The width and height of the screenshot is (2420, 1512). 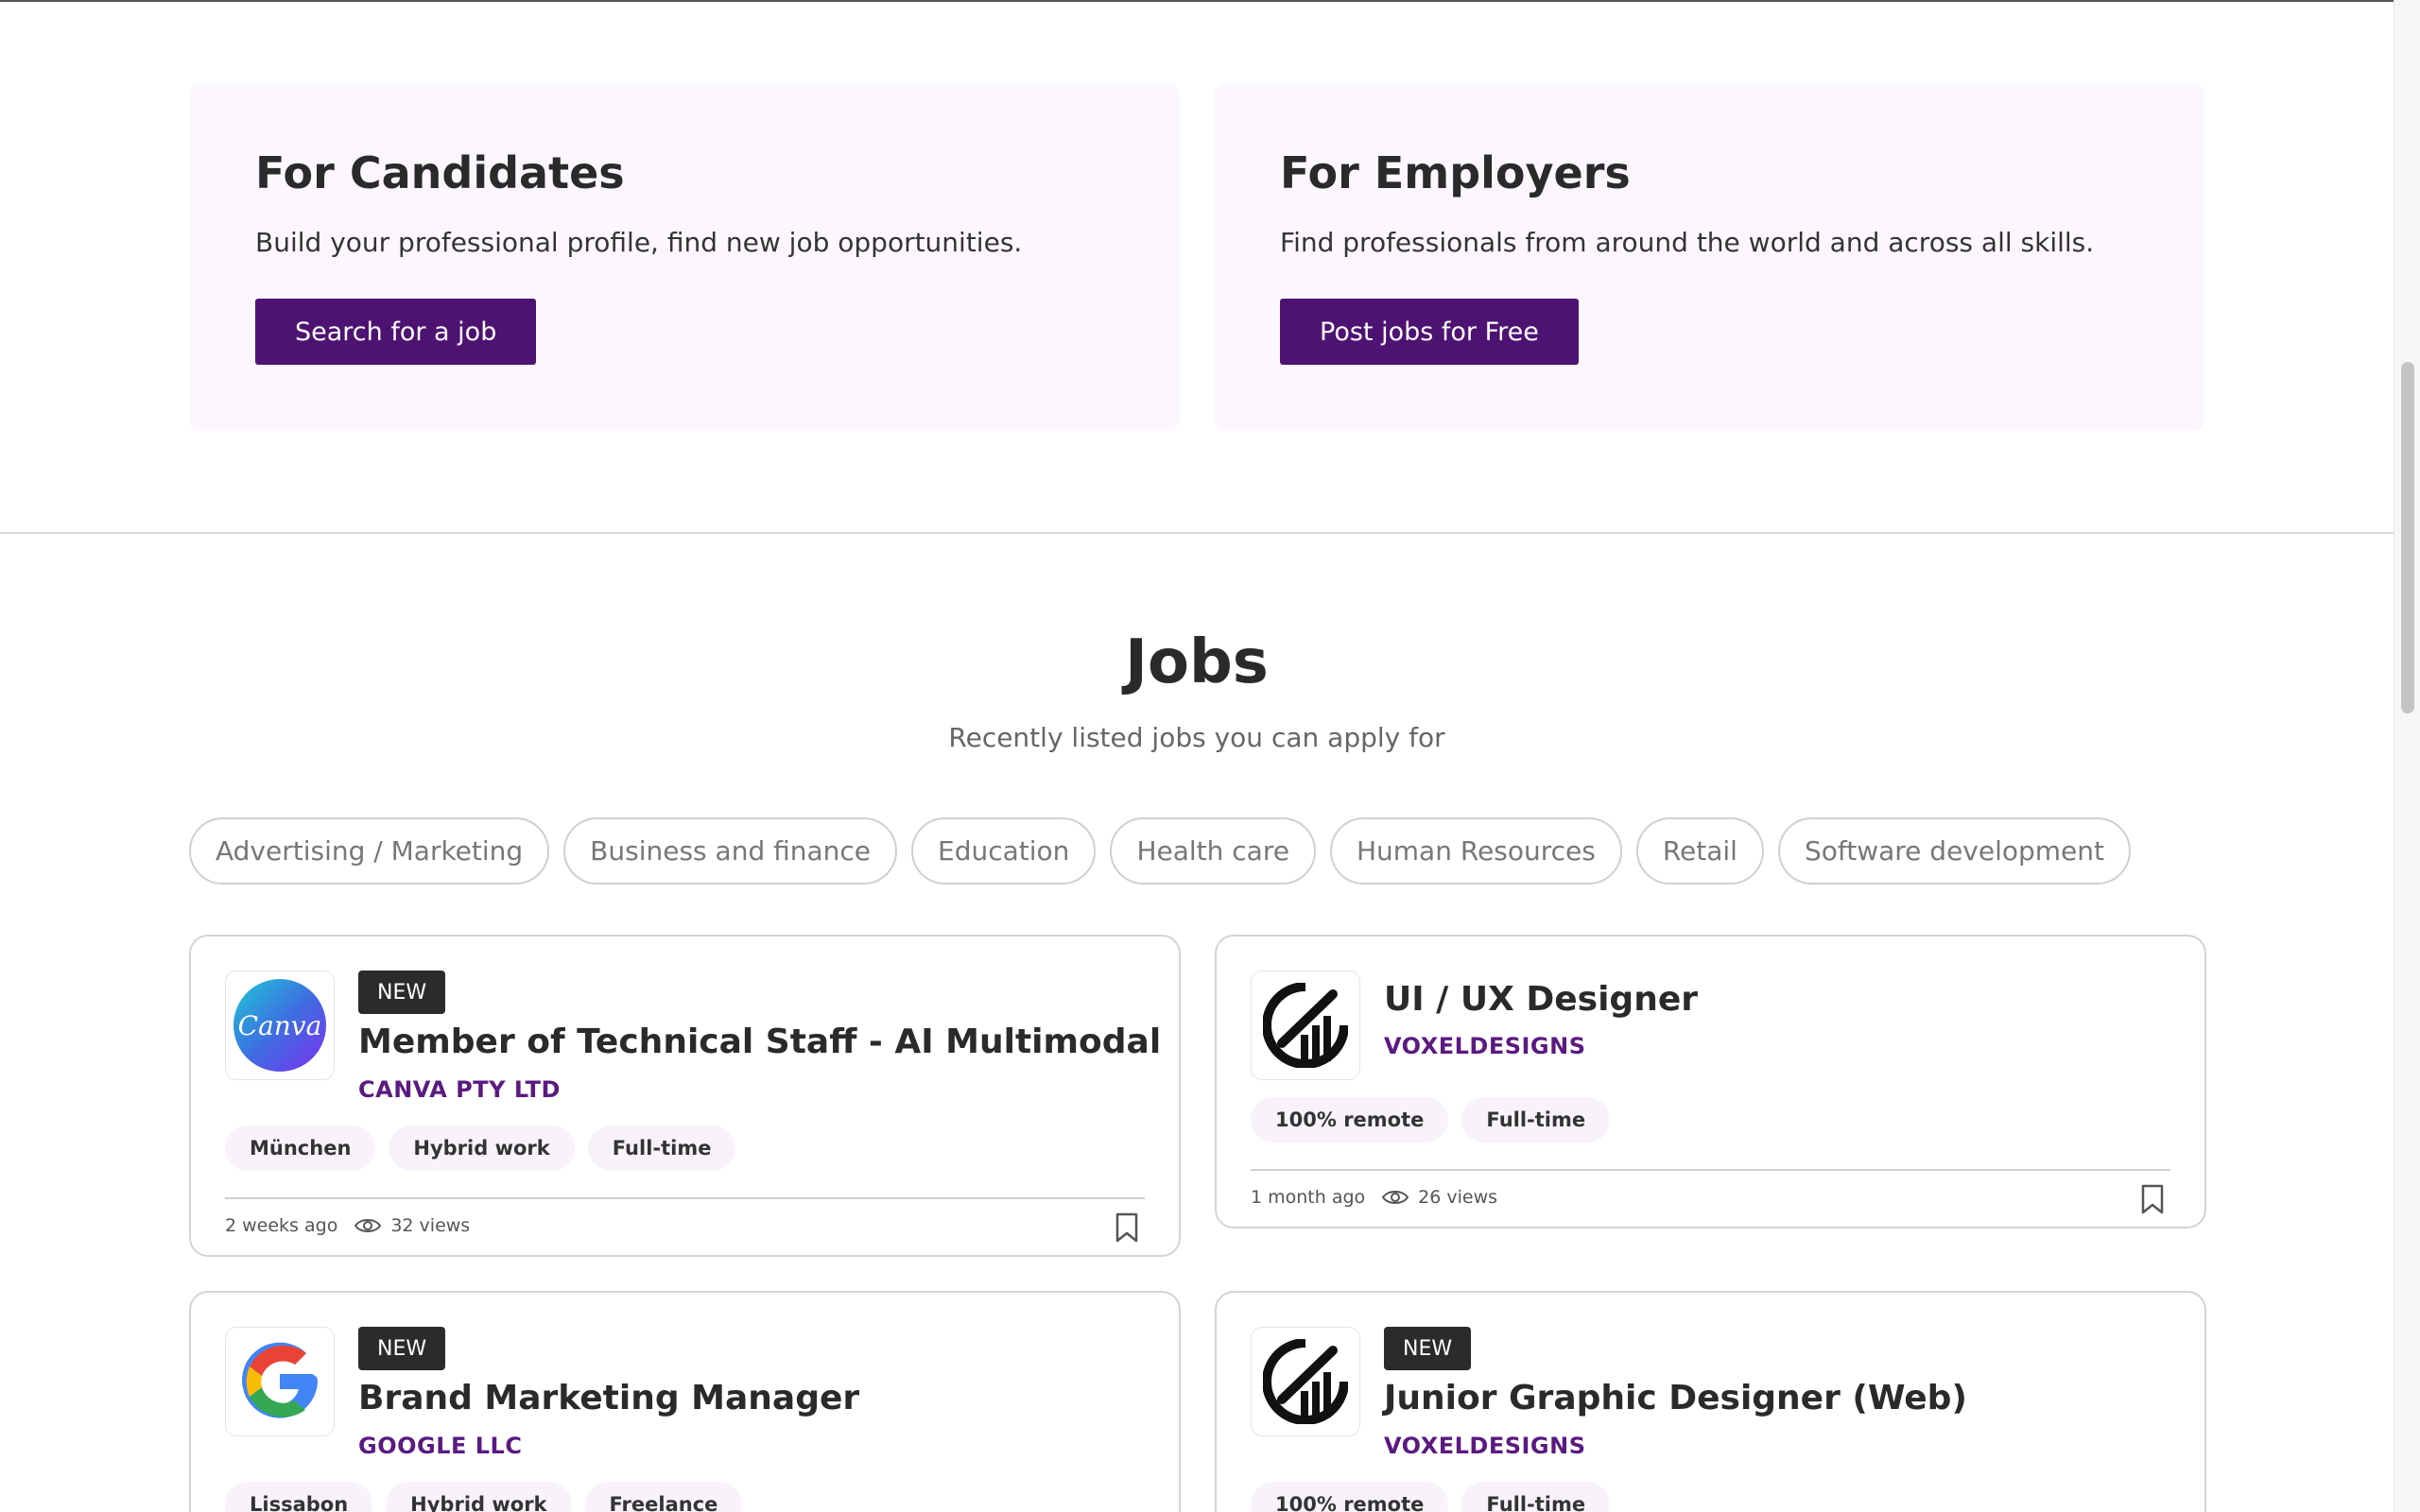 What do you see at coordinates (1309, 1197) in the screenshot?
I see `posted-time: 1 month ago` at bounding box center [1309, 1197].